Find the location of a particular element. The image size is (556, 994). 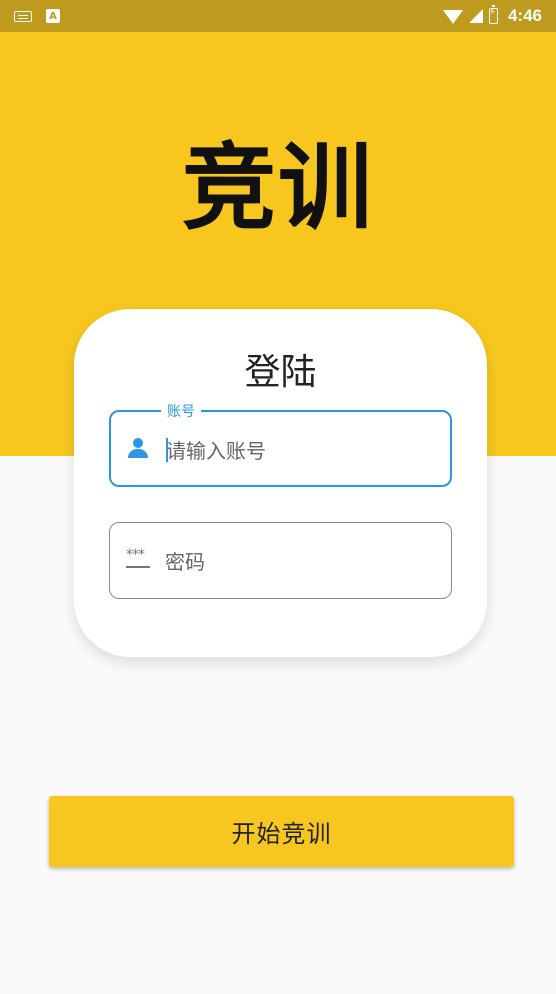

password-dots-icon: *** is located at coordinates (138, 558).